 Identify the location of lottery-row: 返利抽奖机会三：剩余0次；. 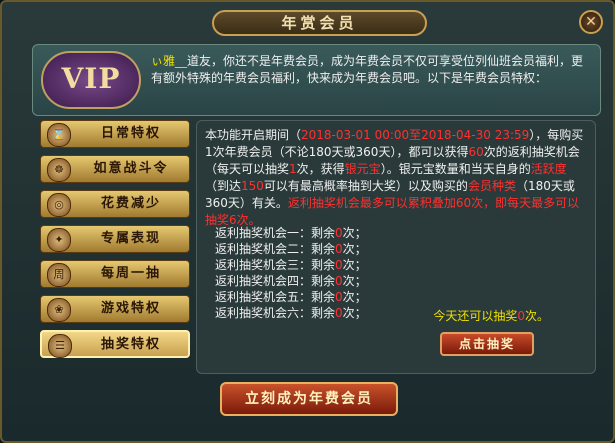
(291, 265).